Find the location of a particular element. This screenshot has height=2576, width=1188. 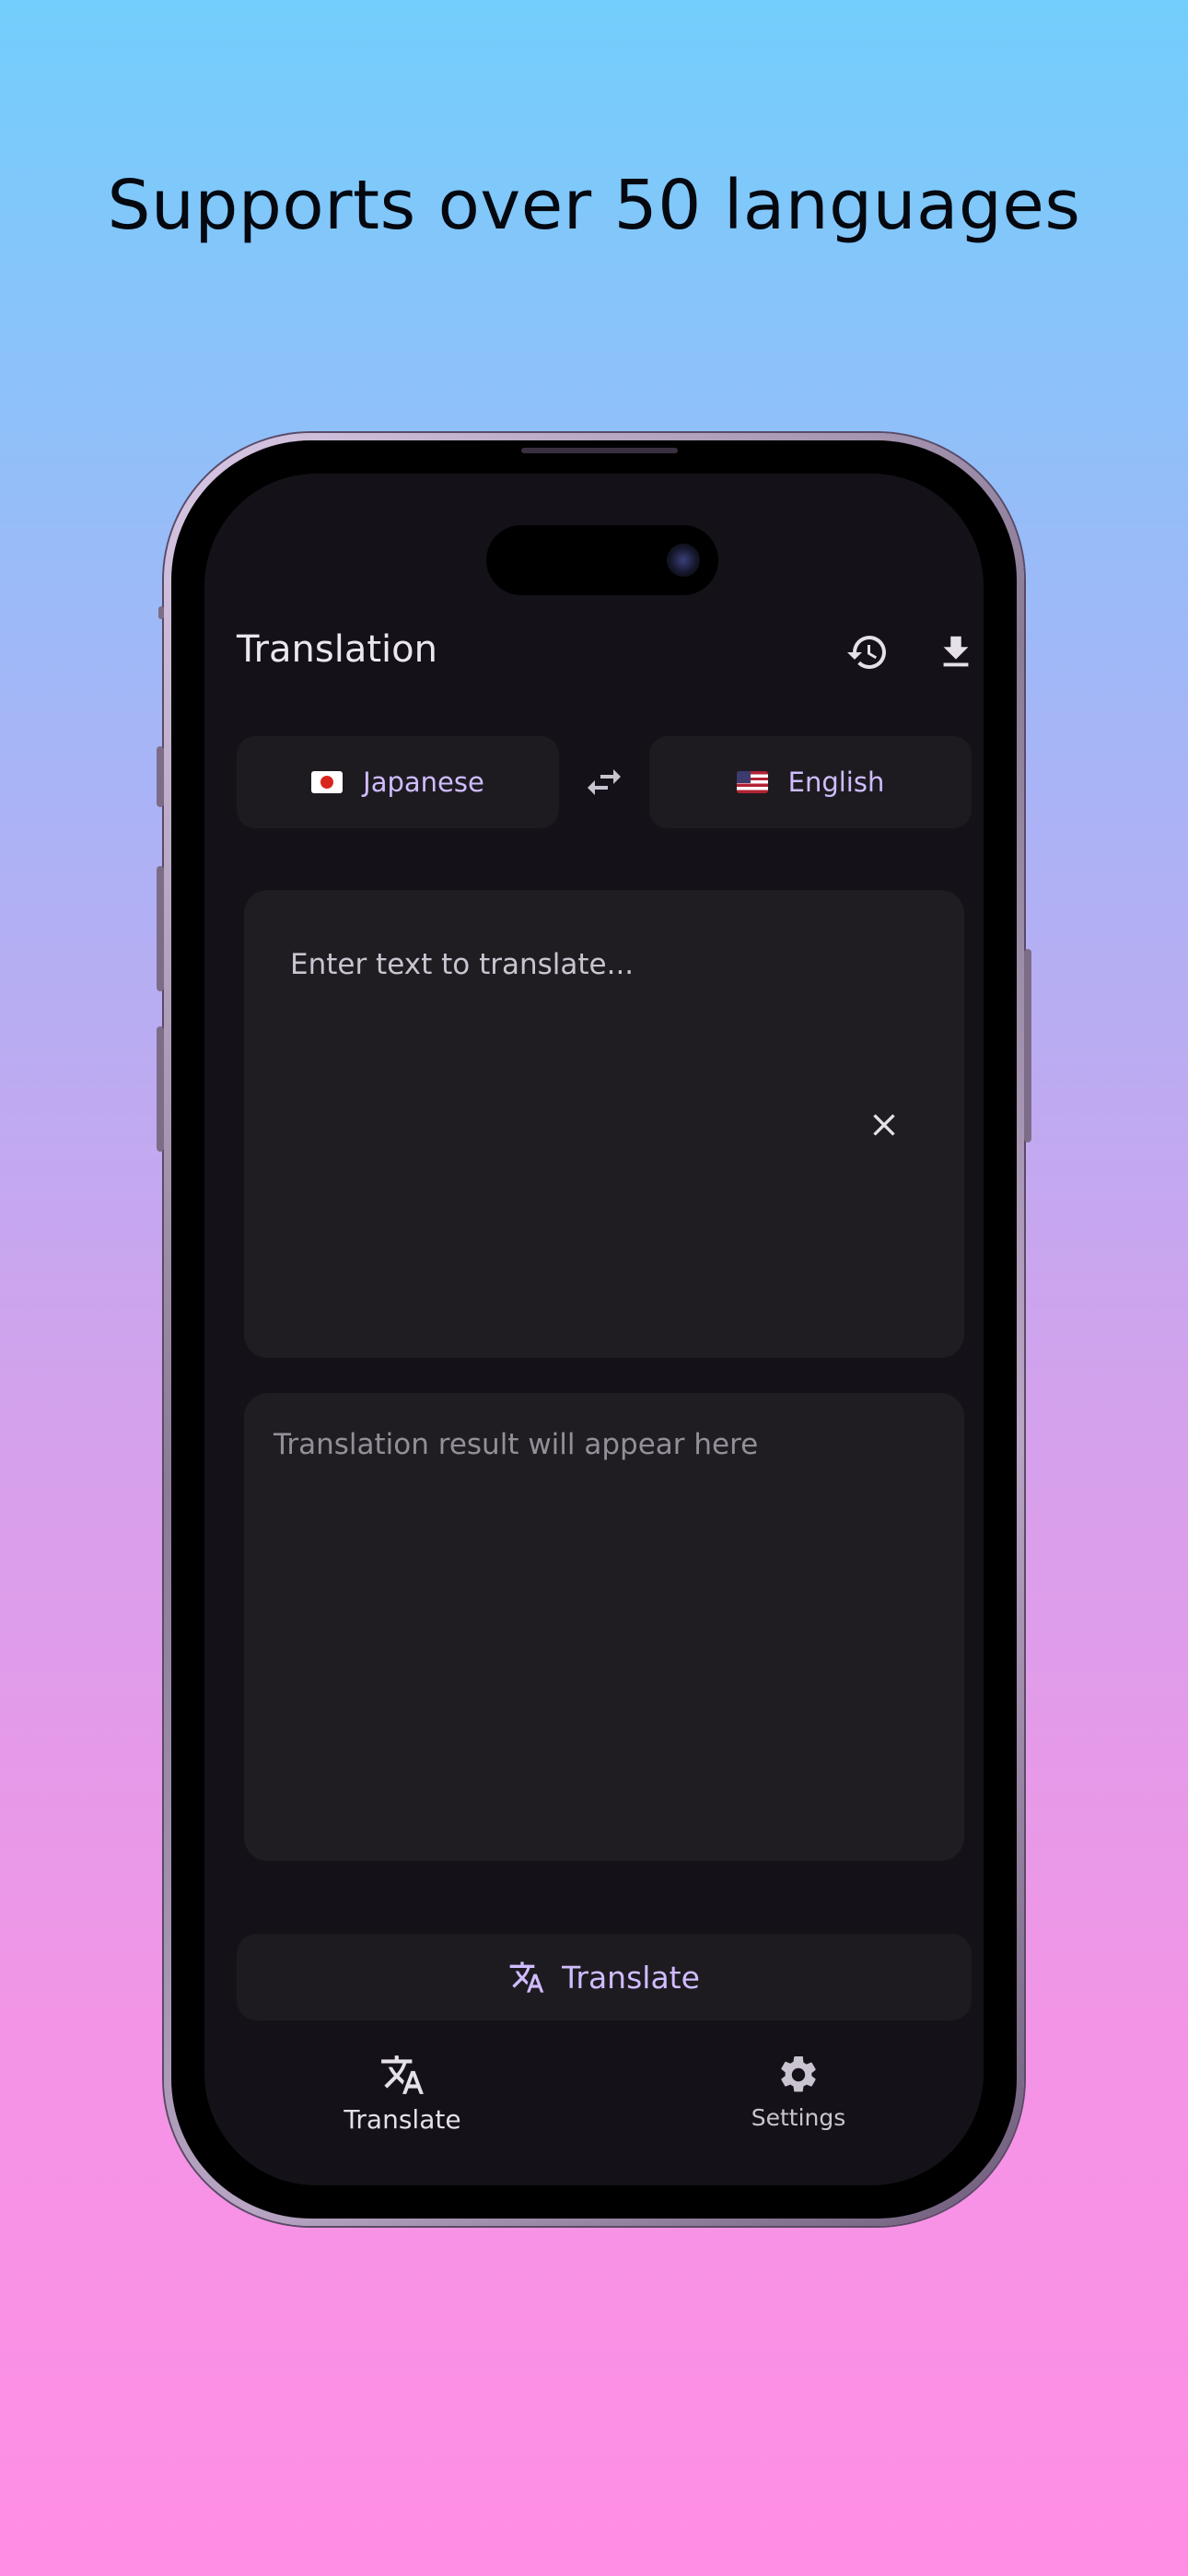

target-language-label: English is located at coordinates (836, 782).